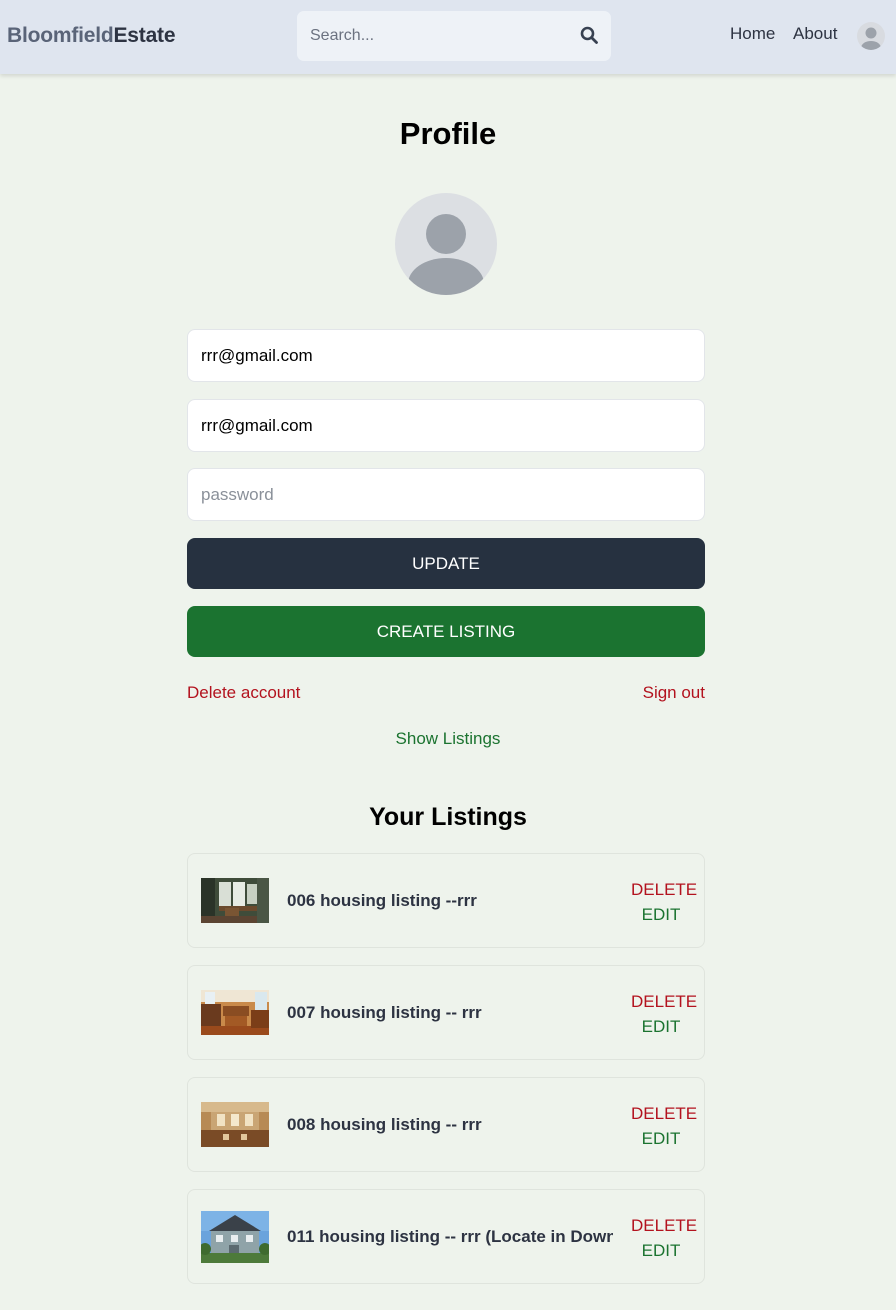  I want to click on listing-card: 007 housing listing -- rrr DELETE EDIT, so click(446, 1012).